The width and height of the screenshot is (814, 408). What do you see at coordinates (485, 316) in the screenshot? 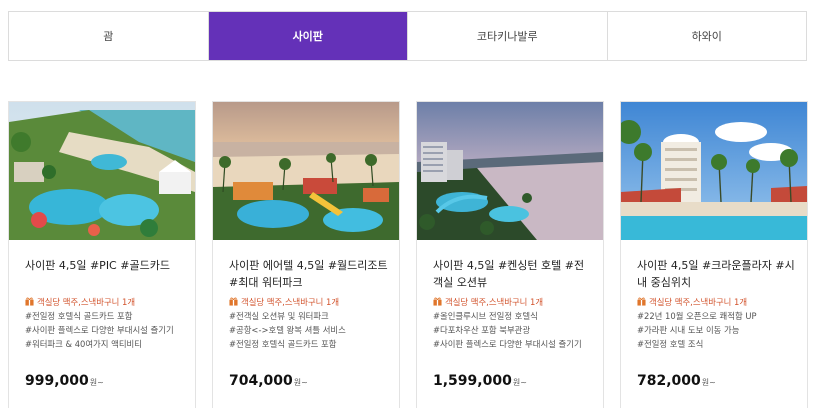
I see `feature-item: #올인클루시브 전일정 호텔식` at bounding box center [485, 316].